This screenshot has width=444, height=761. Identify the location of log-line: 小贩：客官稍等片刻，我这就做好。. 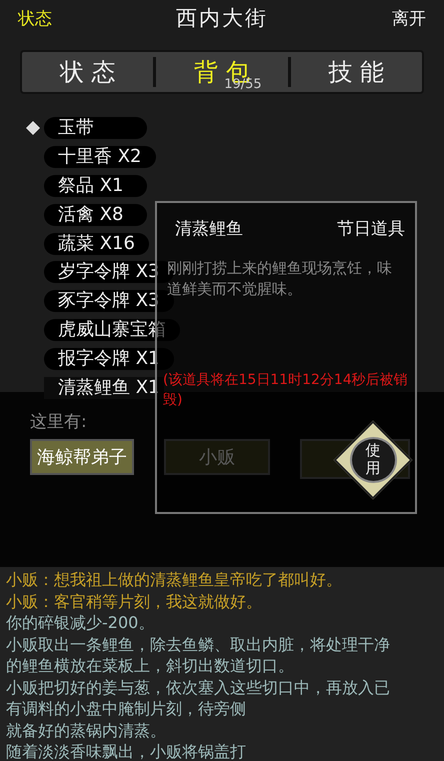
(134, 601).